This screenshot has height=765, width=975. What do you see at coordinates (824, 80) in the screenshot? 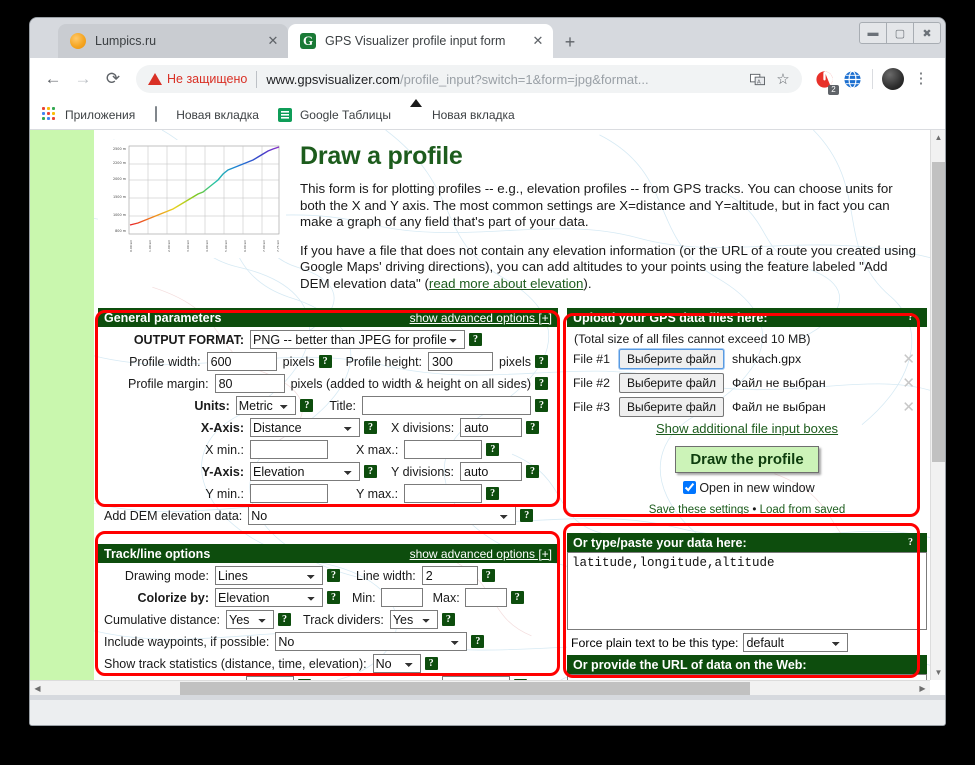
I see `extension-icon-adblock: 2` at bounding box center [824, 80].